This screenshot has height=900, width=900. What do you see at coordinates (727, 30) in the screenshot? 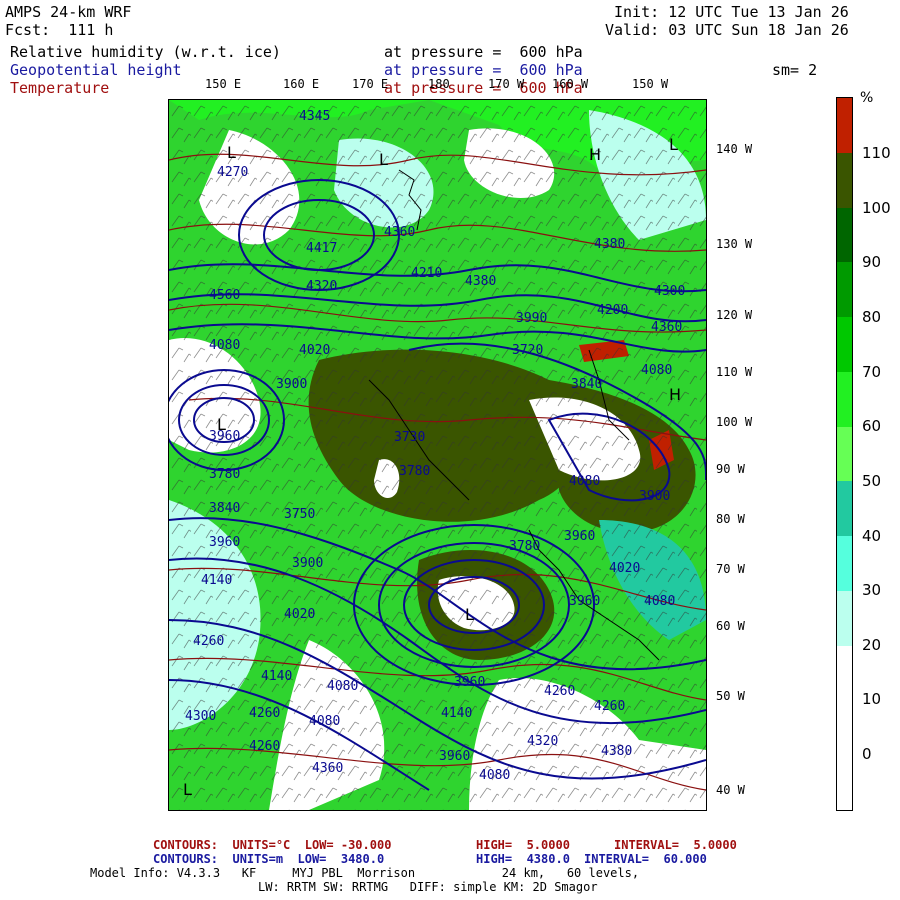
I see `valid-time: Valid: 03 UTC Sun 18 Jan 26` at bounding box center [727, 30].